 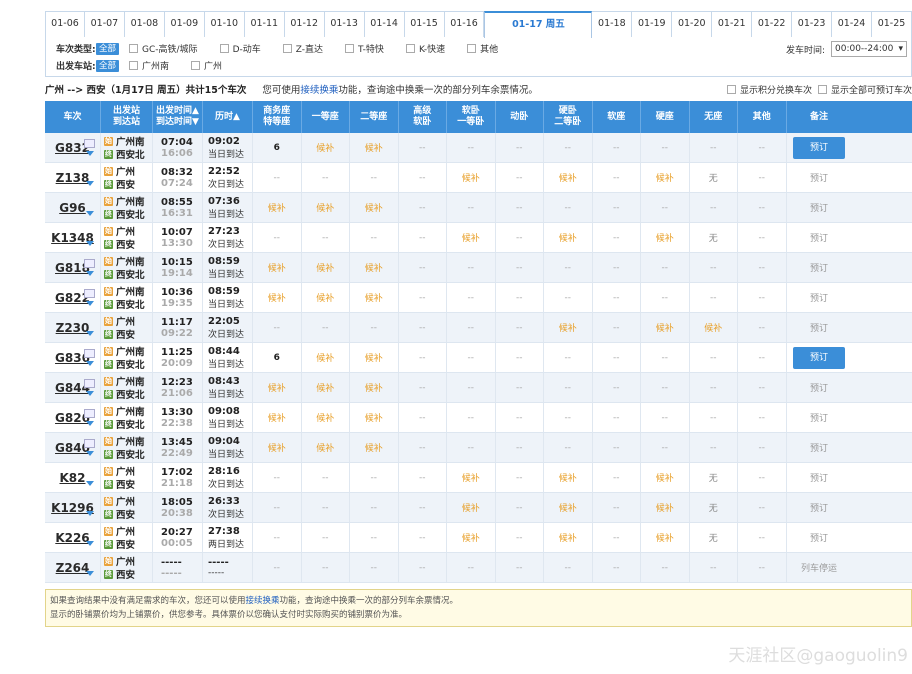 I want to click on train-type-all-button: 全部, so click(x=108, y=48).